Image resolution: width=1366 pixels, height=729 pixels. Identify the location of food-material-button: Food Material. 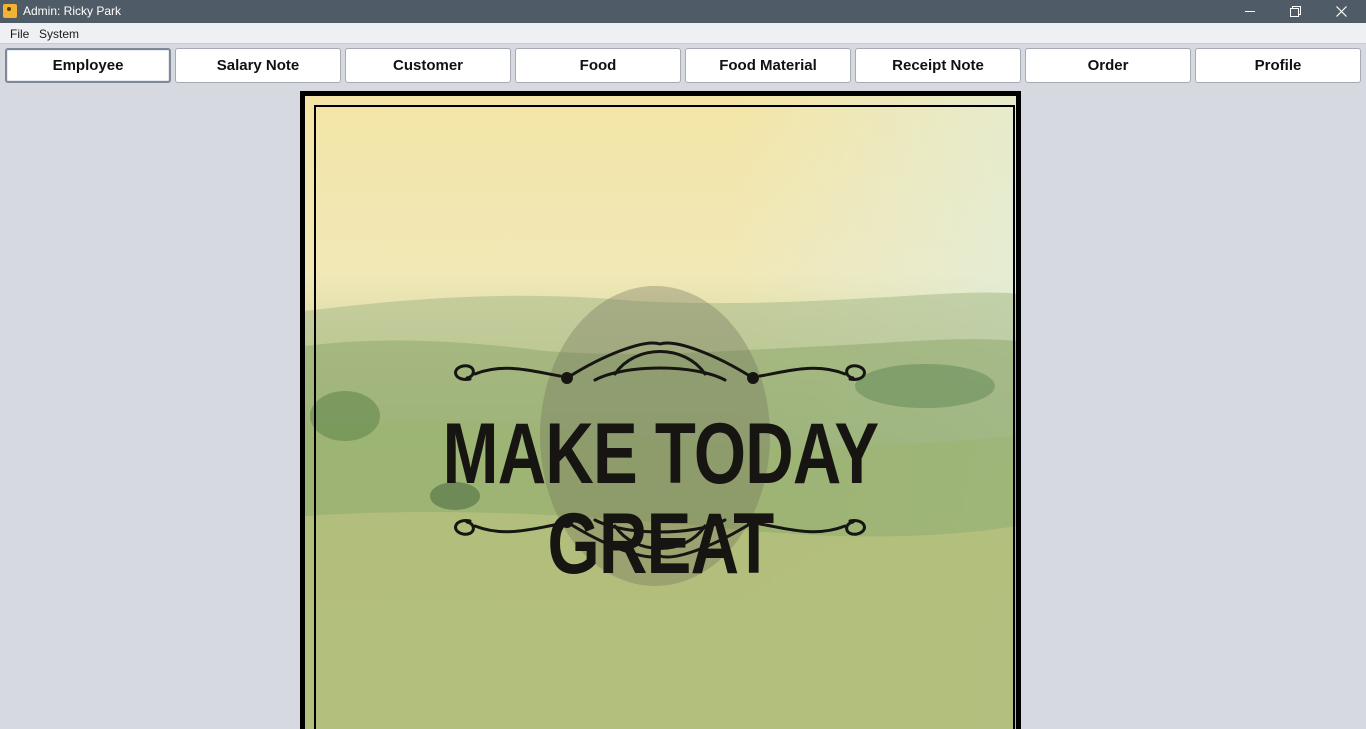
(768, 65).